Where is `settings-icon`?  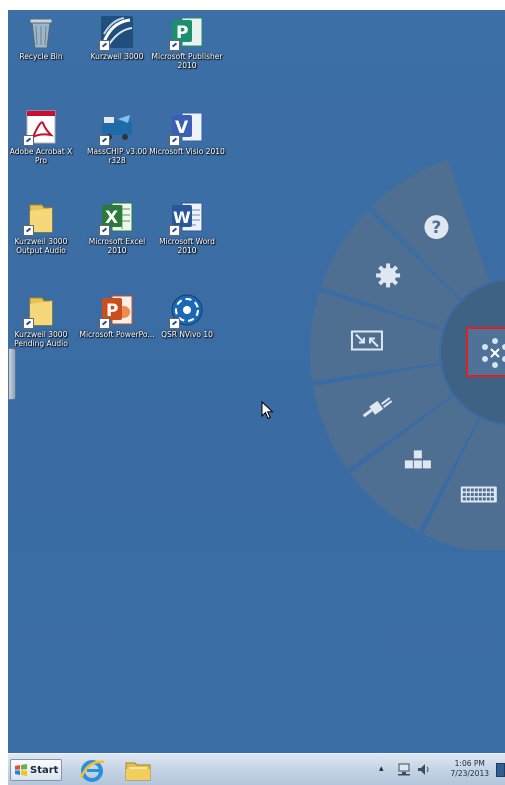 settings-icon is located at coordinates (388, 275).